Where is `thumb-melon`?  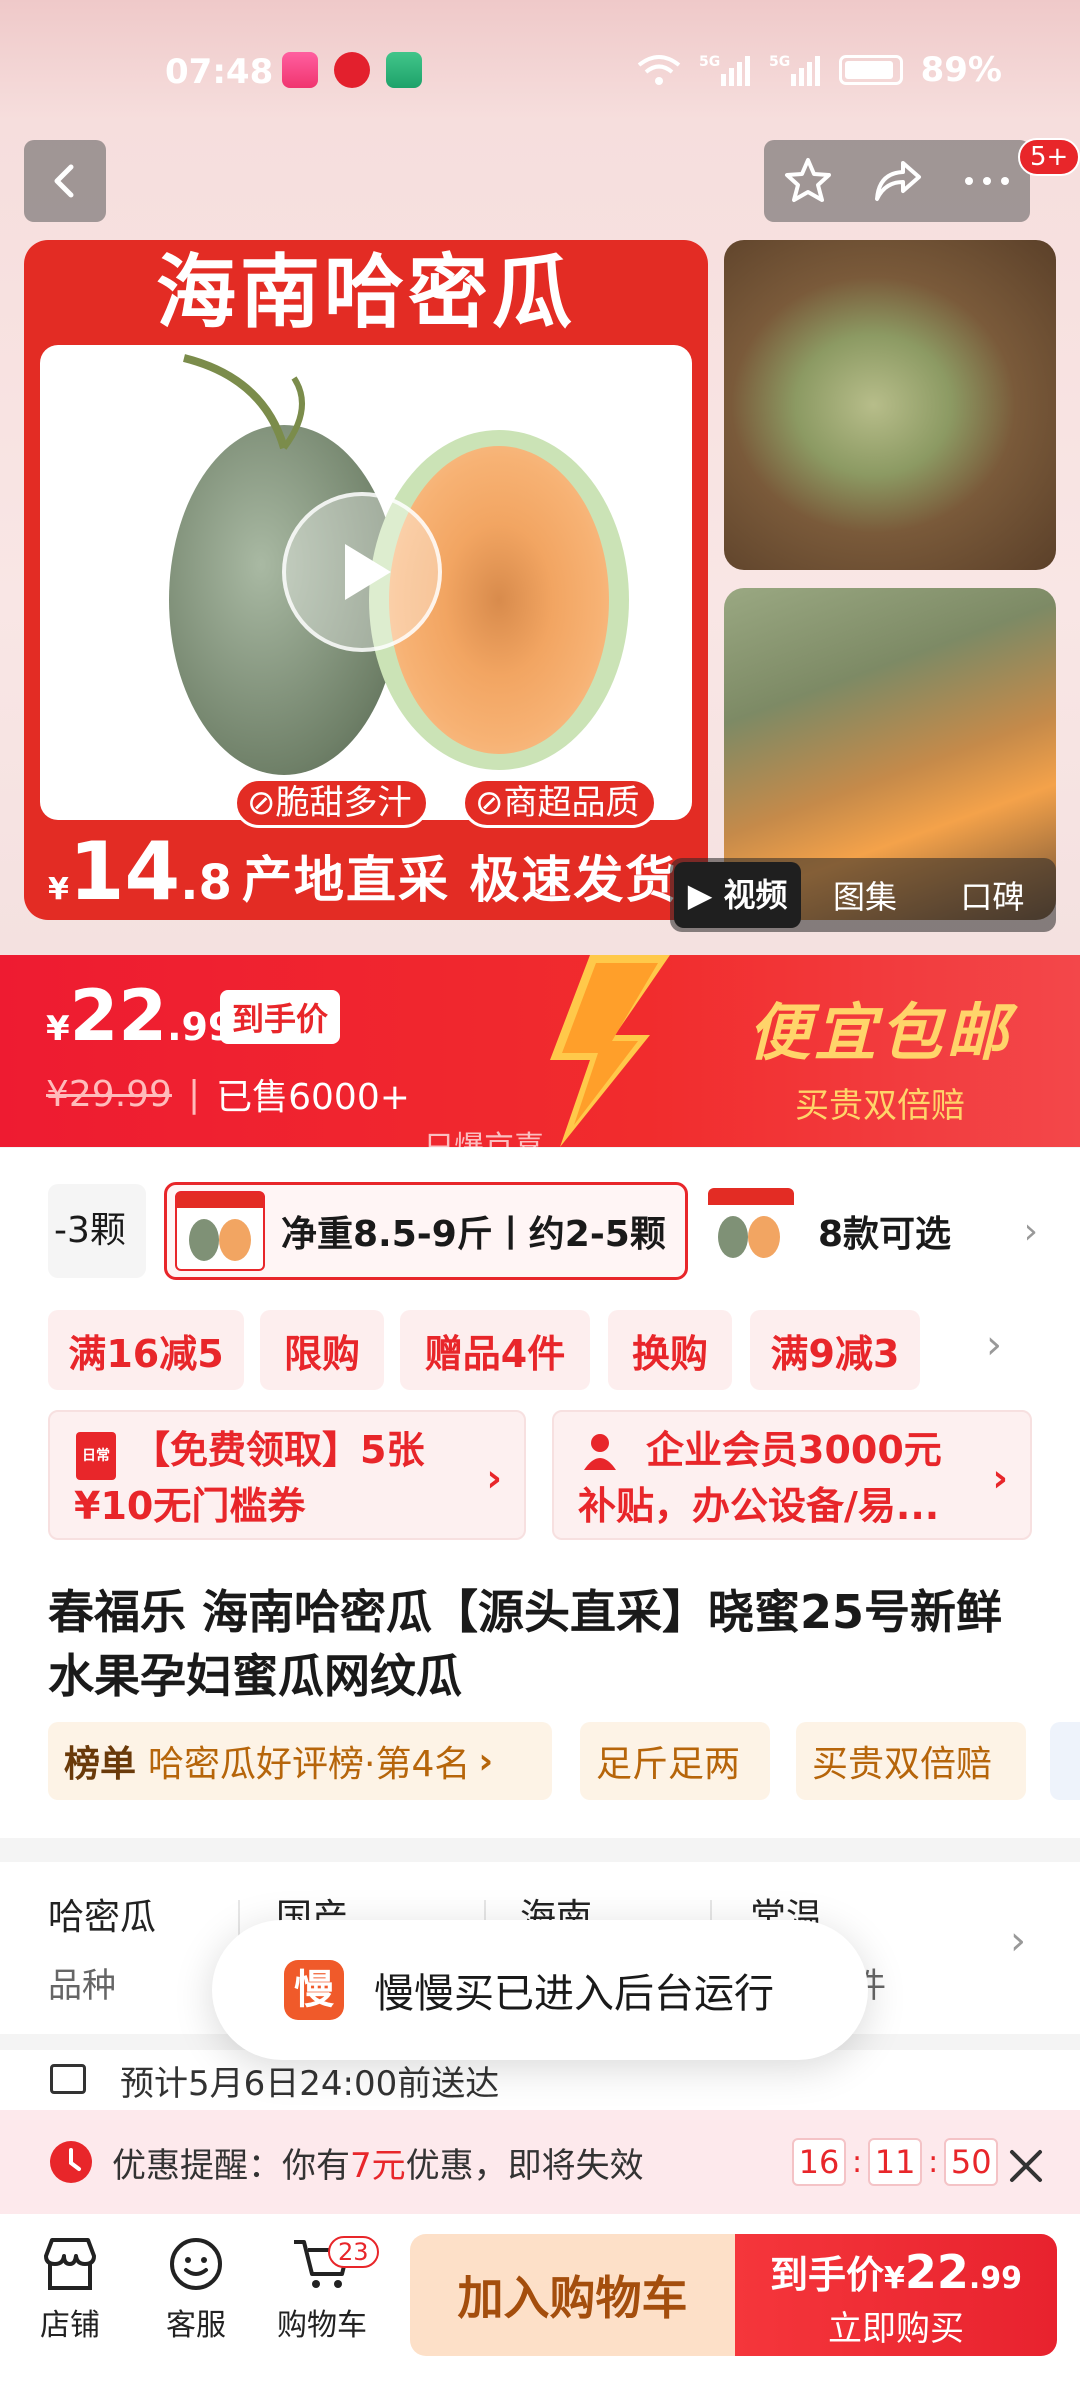 thumb-melon is located at coordinates (733, 1237).